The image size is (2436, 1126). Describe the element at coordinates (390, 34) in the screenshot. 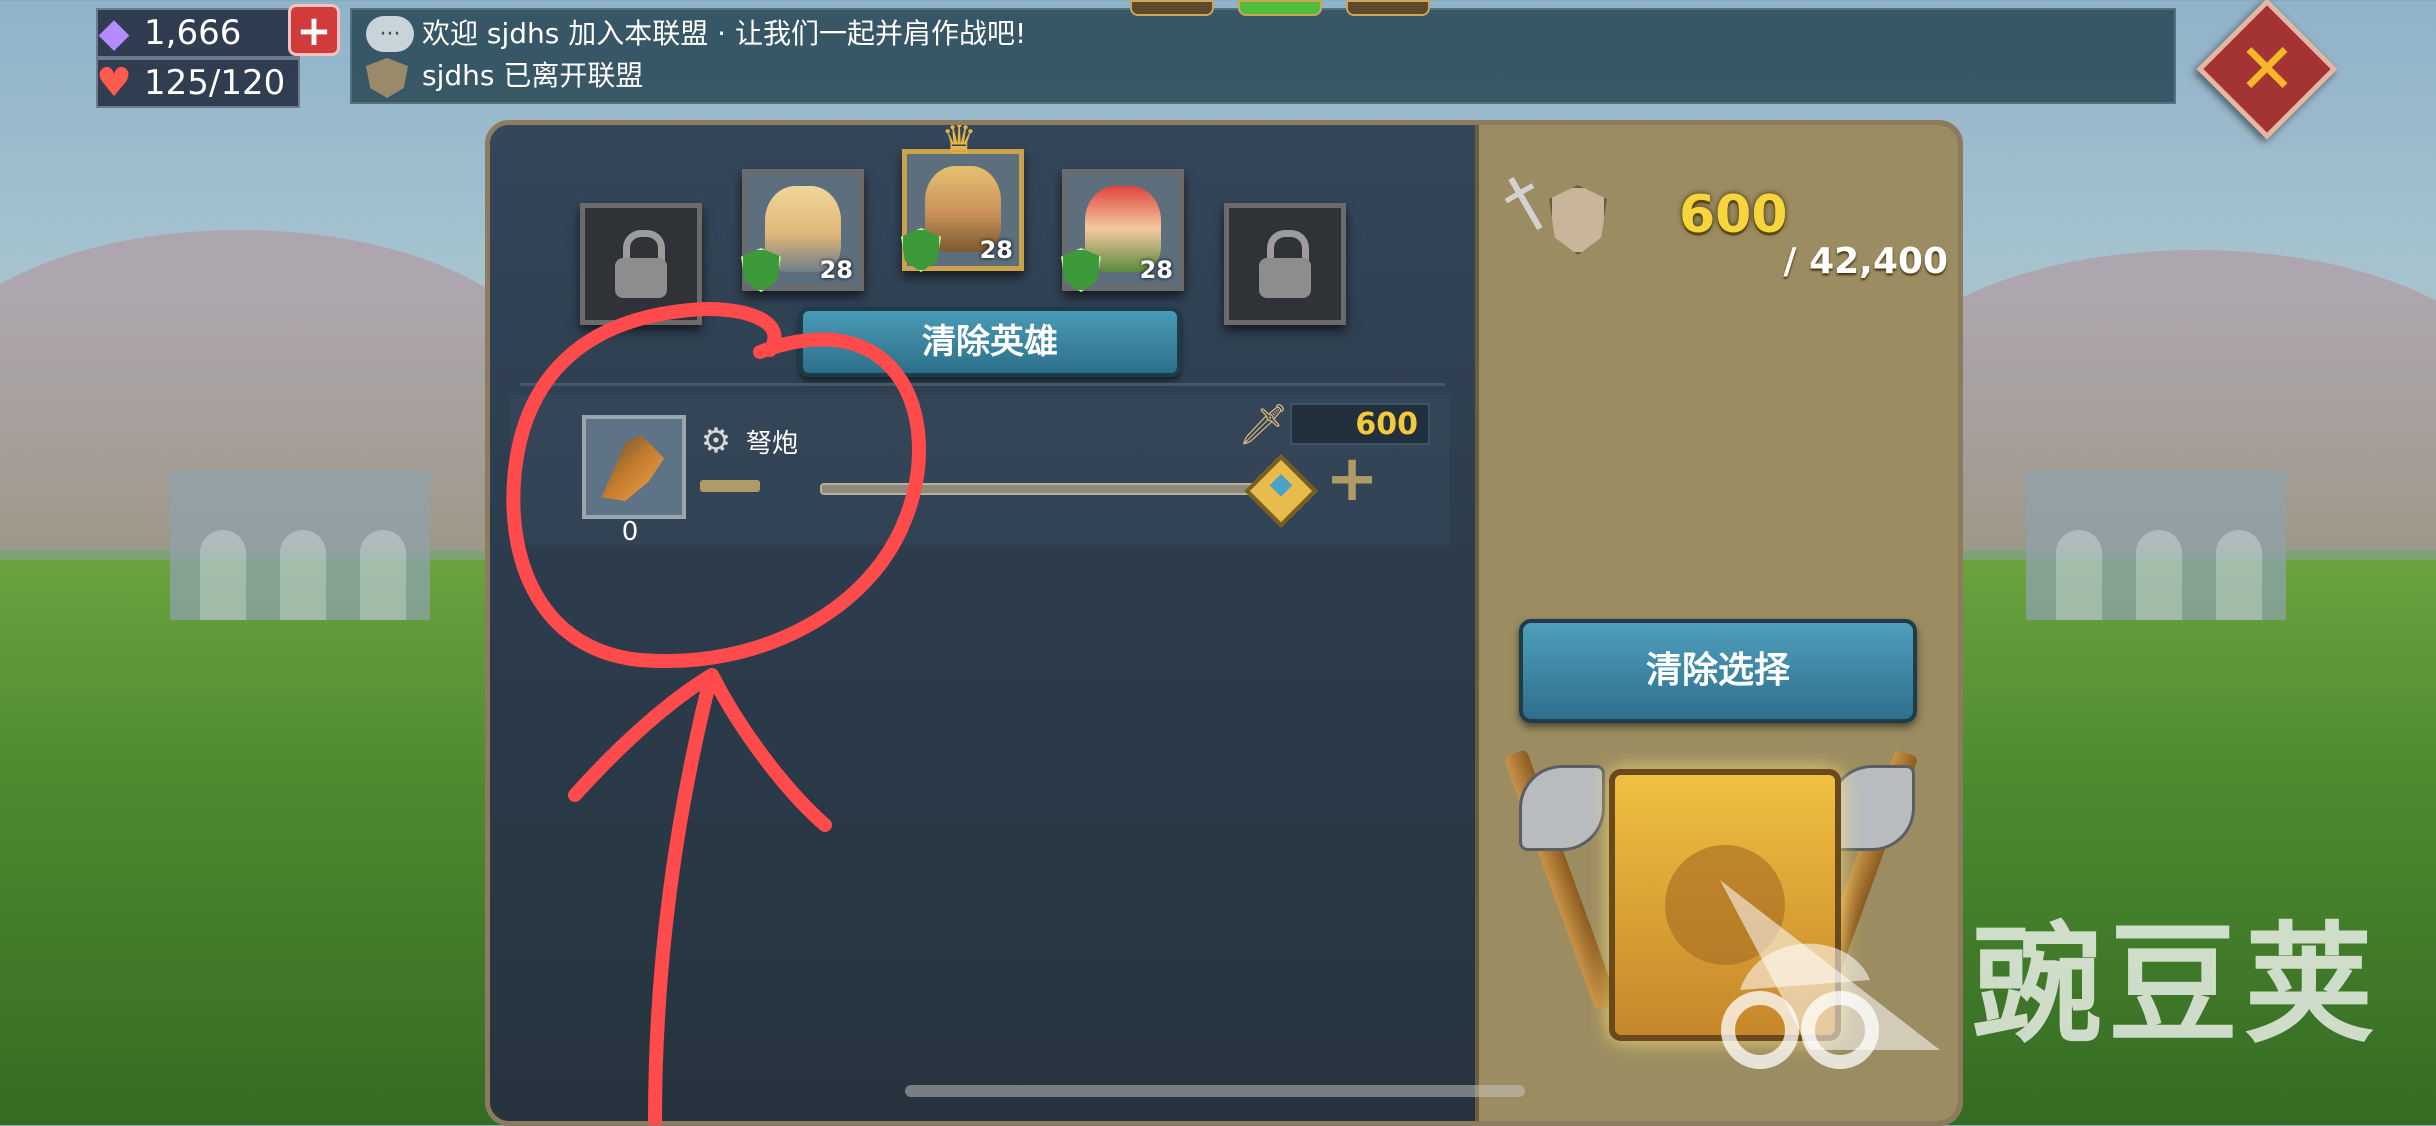

I see `chat-bubble-icon: ···` at that location.